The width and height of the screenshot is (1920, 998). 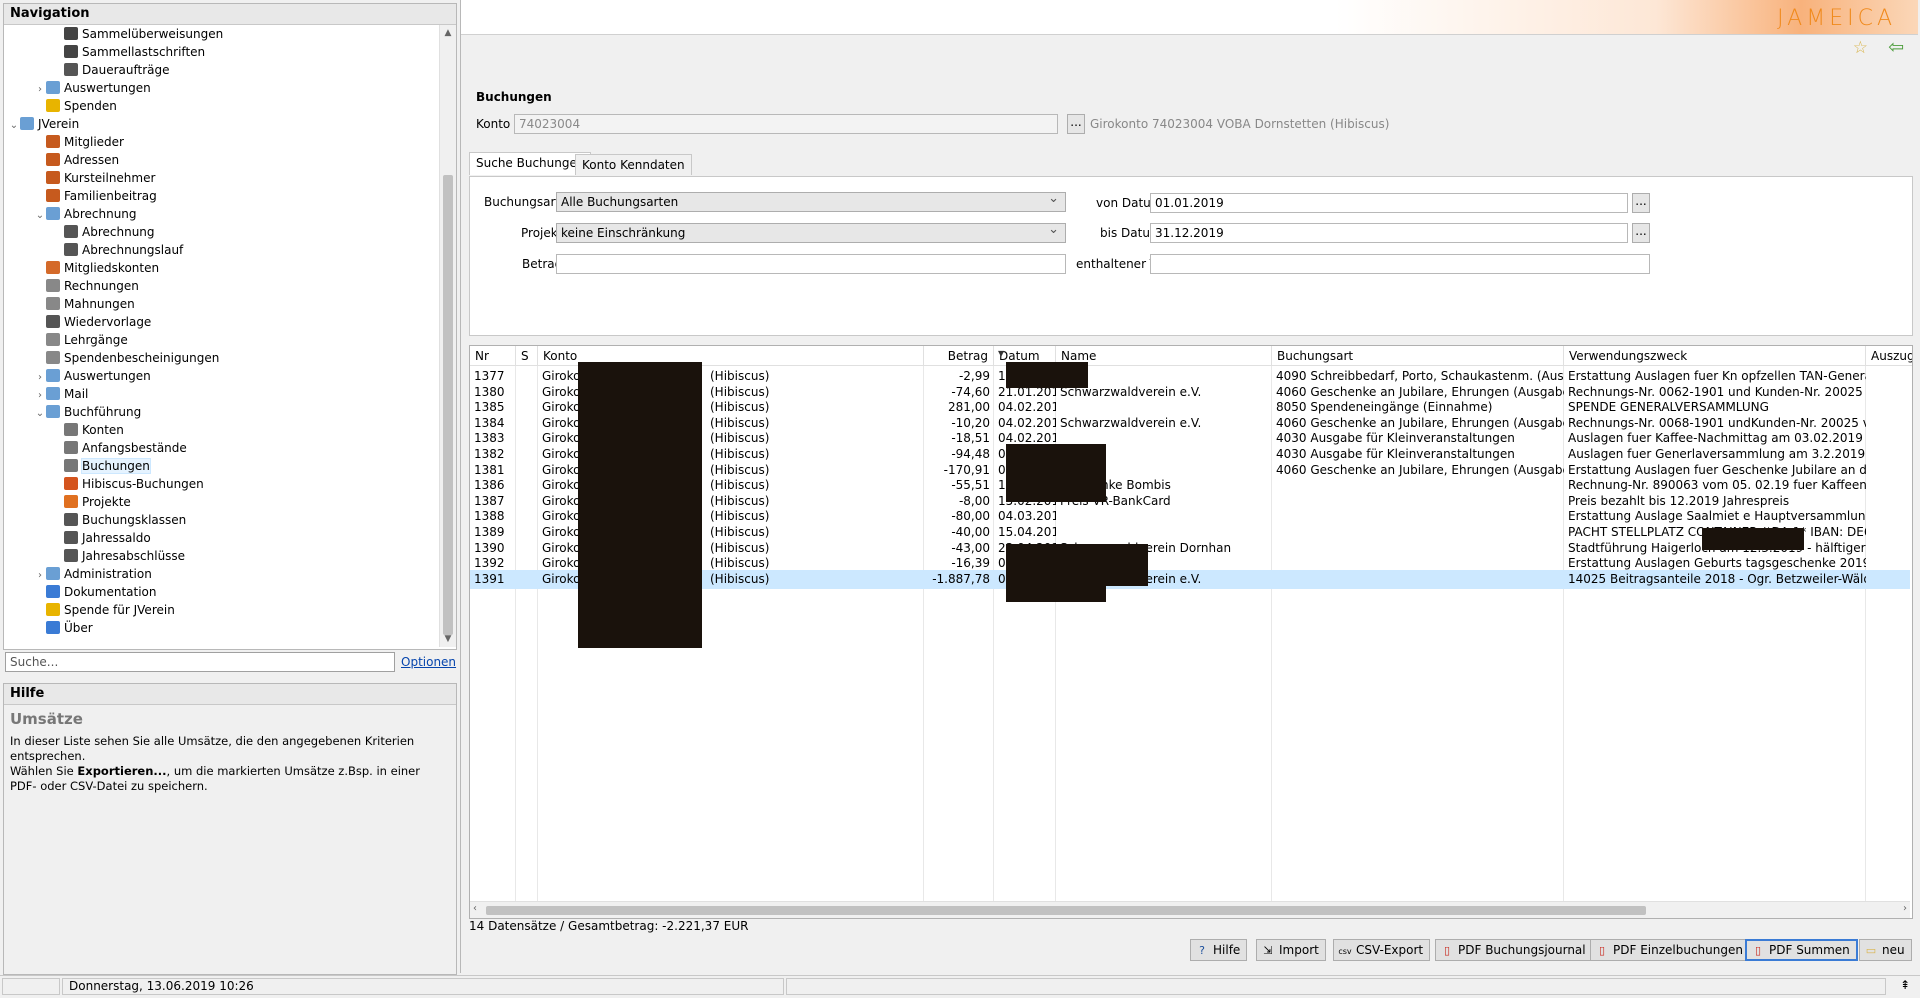 What do you see at coordinates (230, 14) in the screenshot?
I see `navigation-title: Navigation` at bounding box center [230, 14].